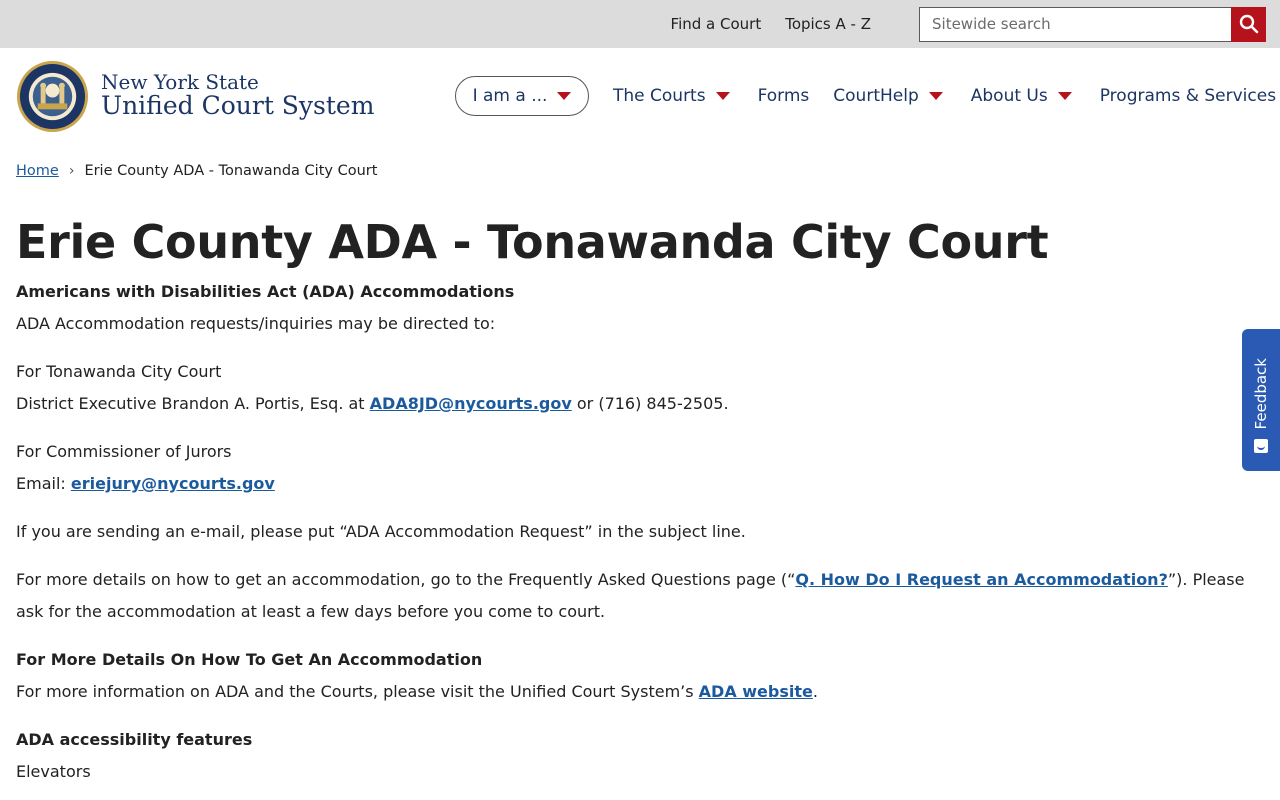 This screenshot has height=800, width=1280. I want to click on tonawanda-label: For Tonawanda City Court, so click(119, 371).